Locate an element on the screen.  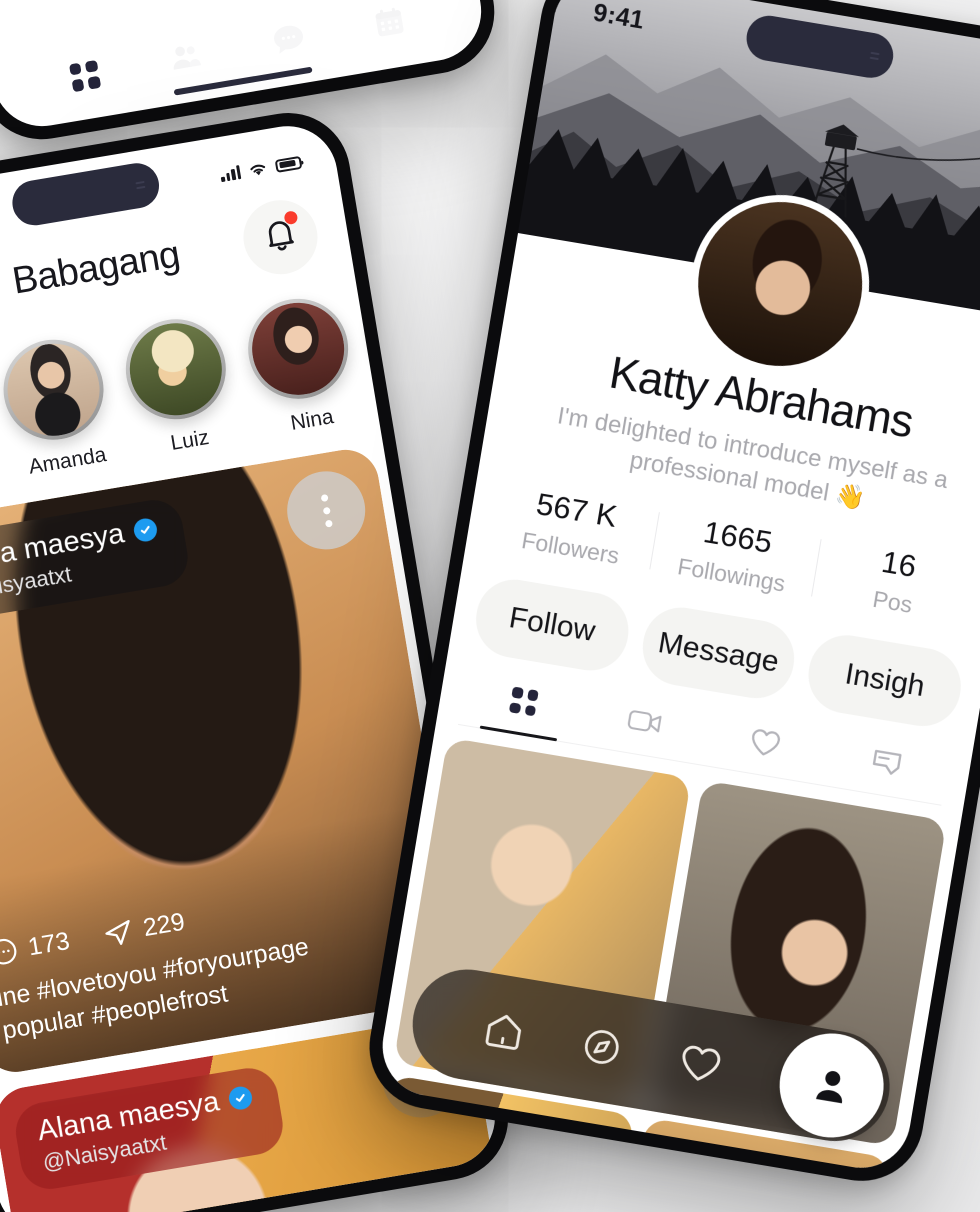
tab-events is located at coordinates (389, 24).